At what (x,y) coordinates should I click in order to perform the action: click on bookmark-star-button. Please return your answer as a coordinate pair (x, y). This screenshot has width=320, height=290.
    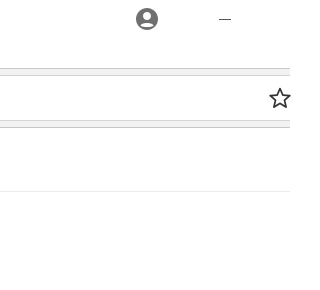
    Looking at the image, I should click on (280, 98).